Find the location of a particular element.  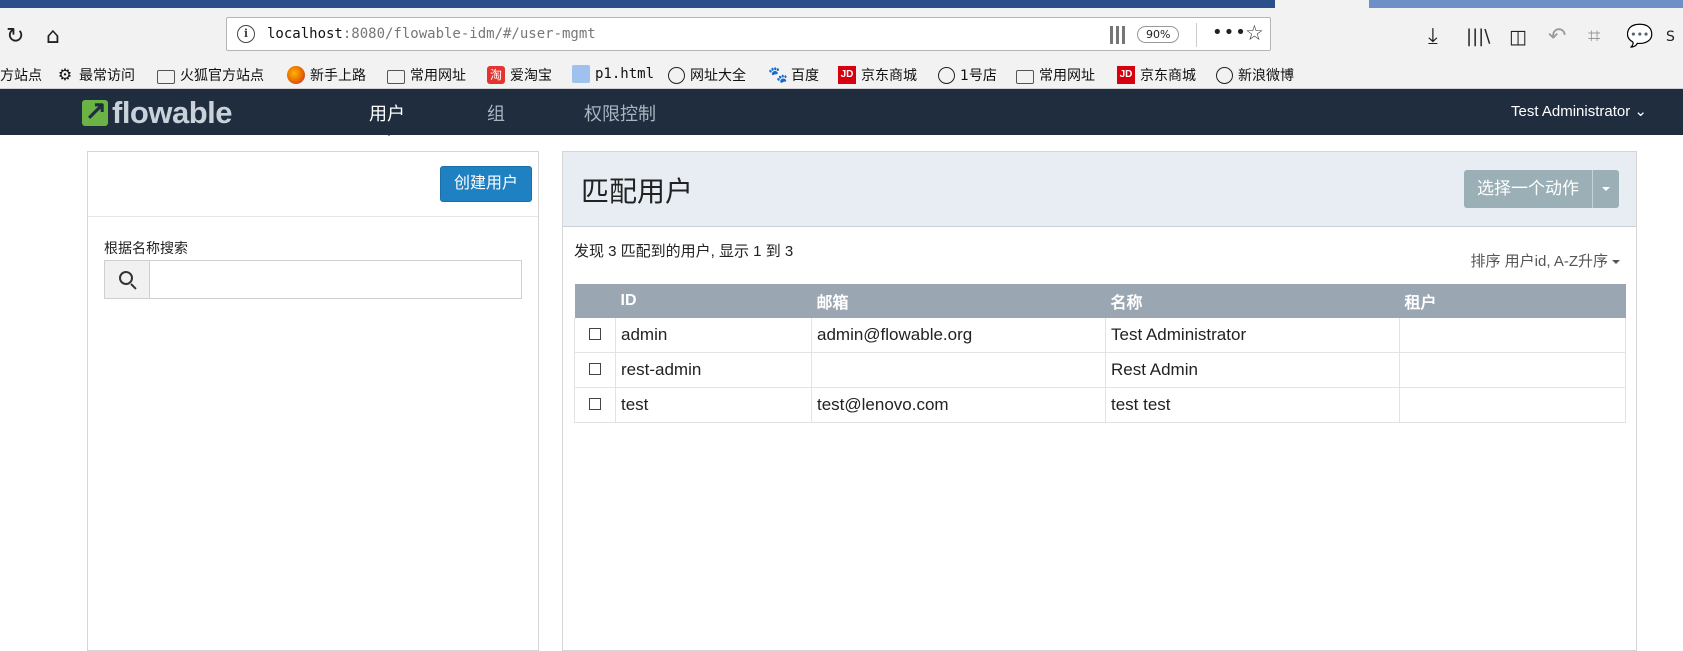

crop-icon: ⌗ is located at coordinates (1594, 37).